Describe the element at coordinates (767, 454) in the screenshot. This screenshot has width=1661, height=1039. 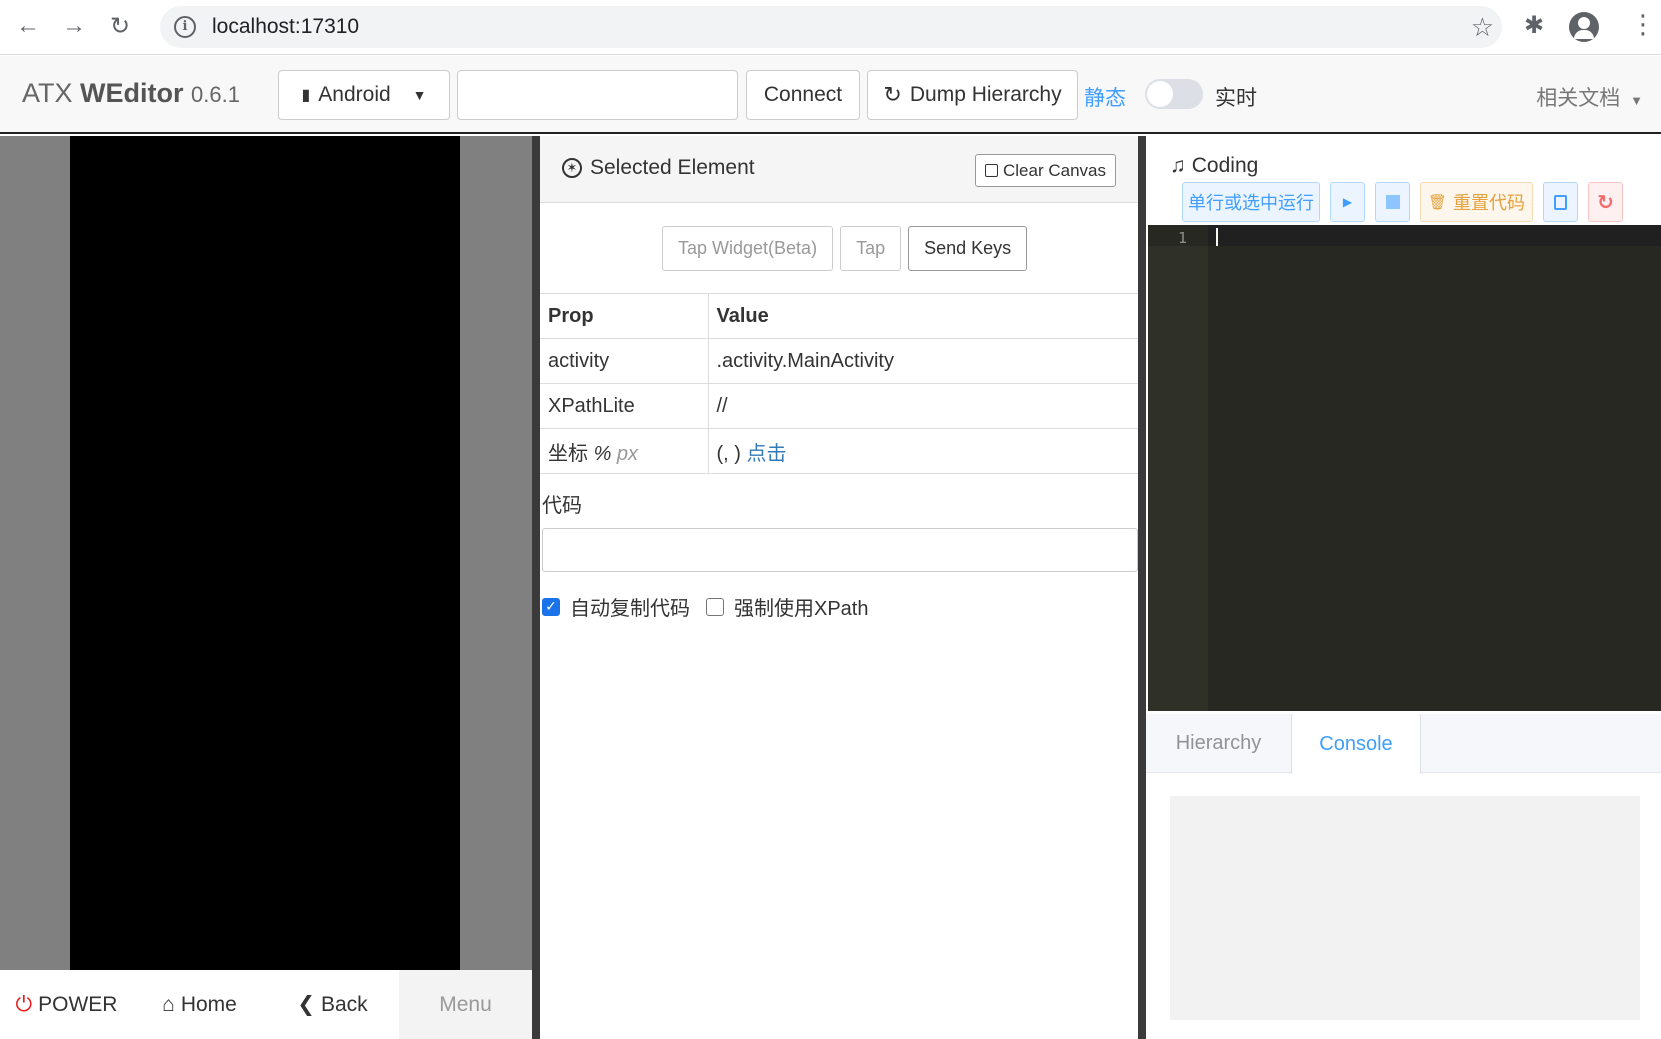
I see `coord-click-link: 点击` at that location.